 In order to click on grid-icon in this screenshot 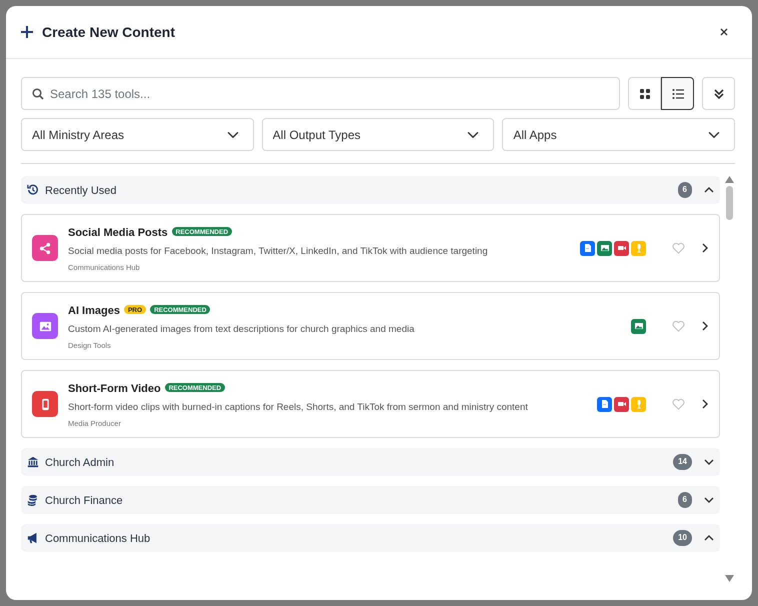, I will do `click(644, 94)`.